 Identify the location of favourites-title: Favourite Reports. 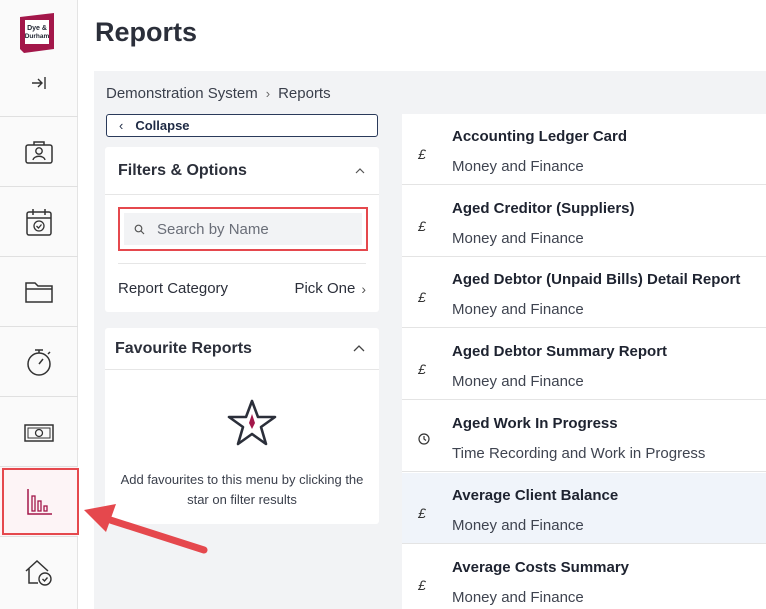
(183, 348).